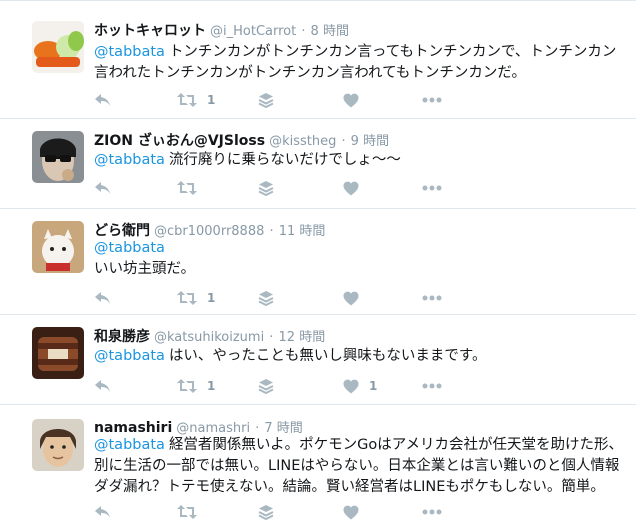 The image size is (636, 531). What do you see at coordinates (253, 31) in the screenshot?
I see `username: @i_HotCarrot` at bounding box center [253, 31].